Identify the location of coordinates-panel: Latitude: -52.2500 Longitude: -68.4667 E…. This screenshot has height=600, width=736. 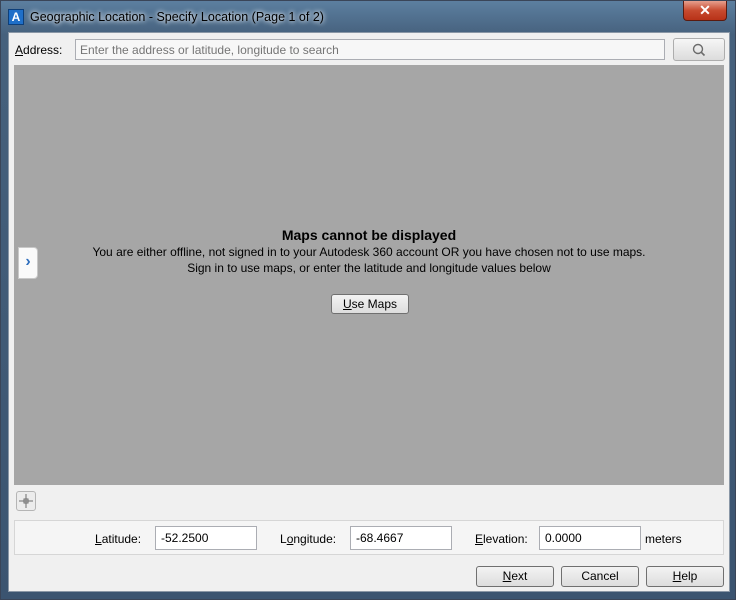
(369, 537).